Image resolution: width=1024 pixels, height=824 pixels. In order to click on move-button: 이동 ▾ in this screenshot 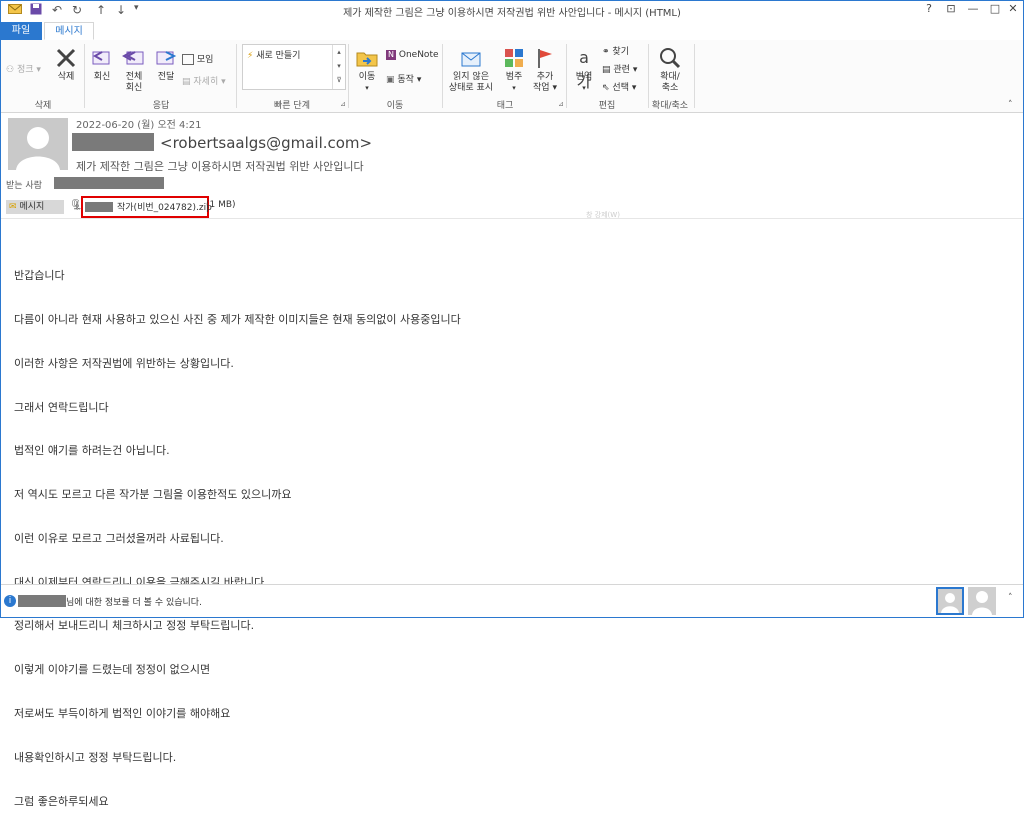, I will do `click(367, 70)`.